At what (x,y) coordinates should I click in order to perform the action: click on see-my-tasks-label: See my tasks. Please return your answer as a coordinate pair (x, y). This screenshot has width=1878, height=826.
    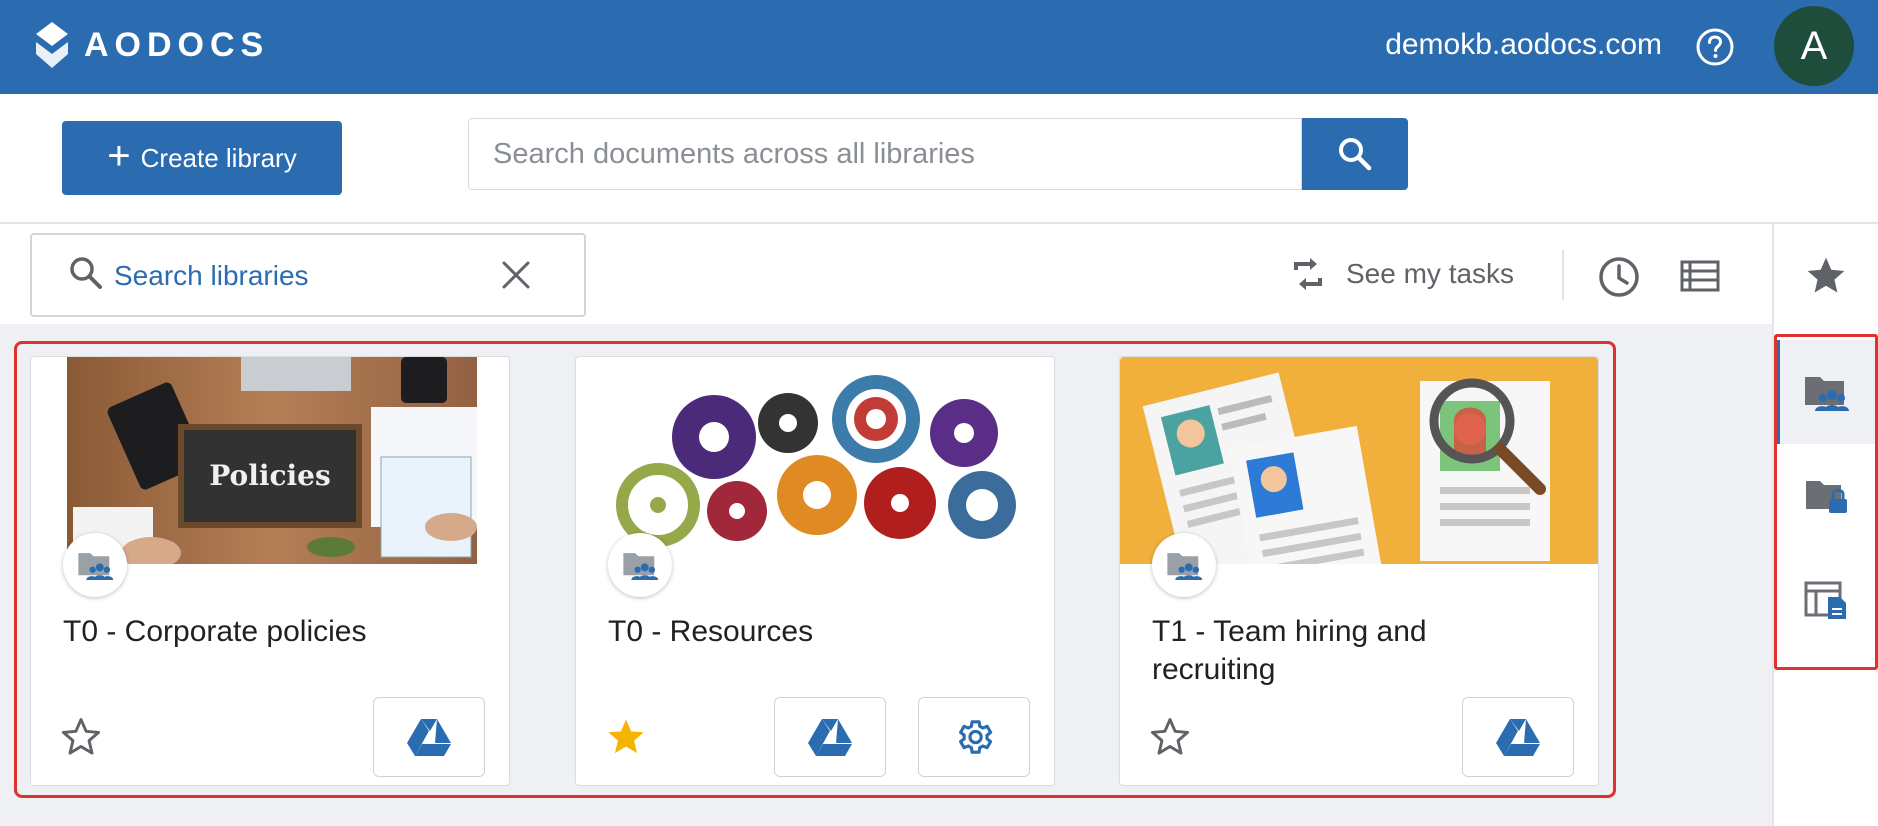
    Looking at the image, I should click on (1430, 273).